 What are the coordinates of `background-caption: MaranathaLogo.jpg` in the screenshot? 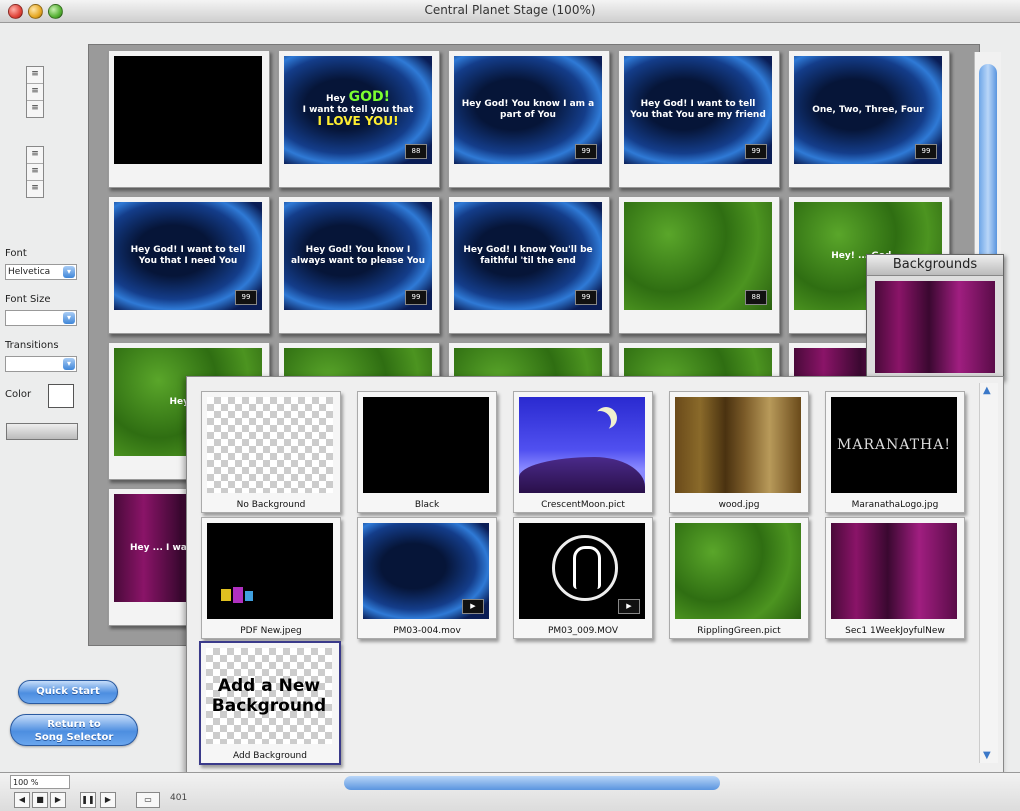 It's located at (895, 505).